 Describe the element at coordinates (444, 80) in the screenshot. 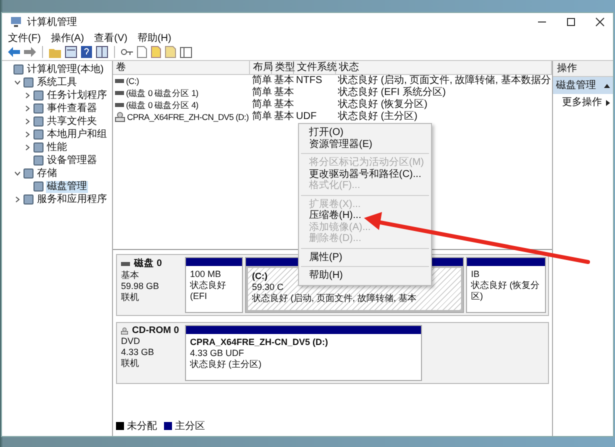

I see `table-cell-text: 状态良好 (启动, 页面文件, 故障转储, 基本数据分` at that location.